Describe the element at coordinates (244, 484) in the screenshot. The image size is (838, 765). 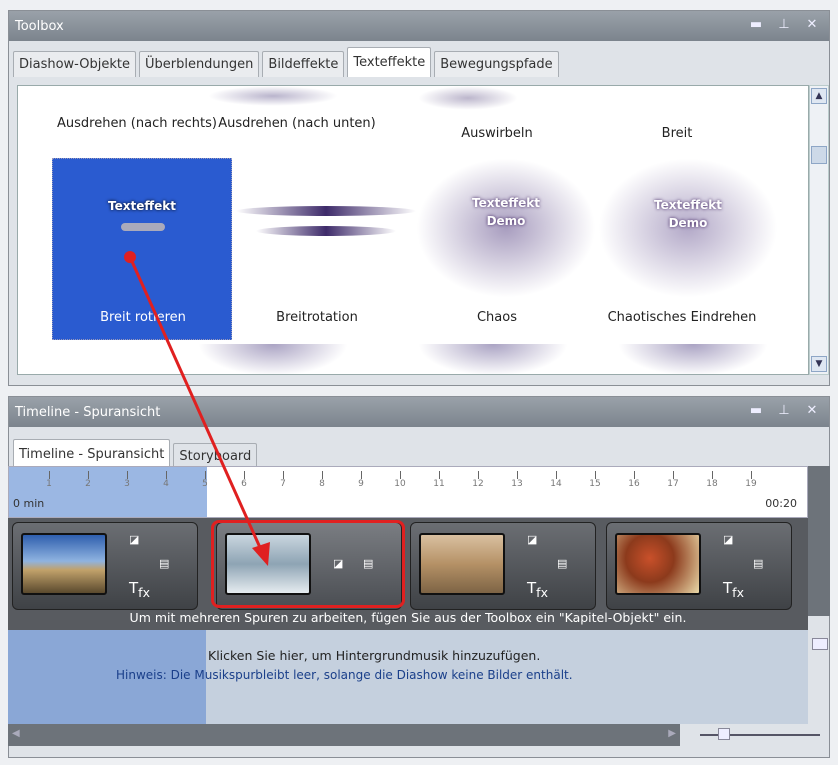
I see `ruler-tick-label: 6` at that location.